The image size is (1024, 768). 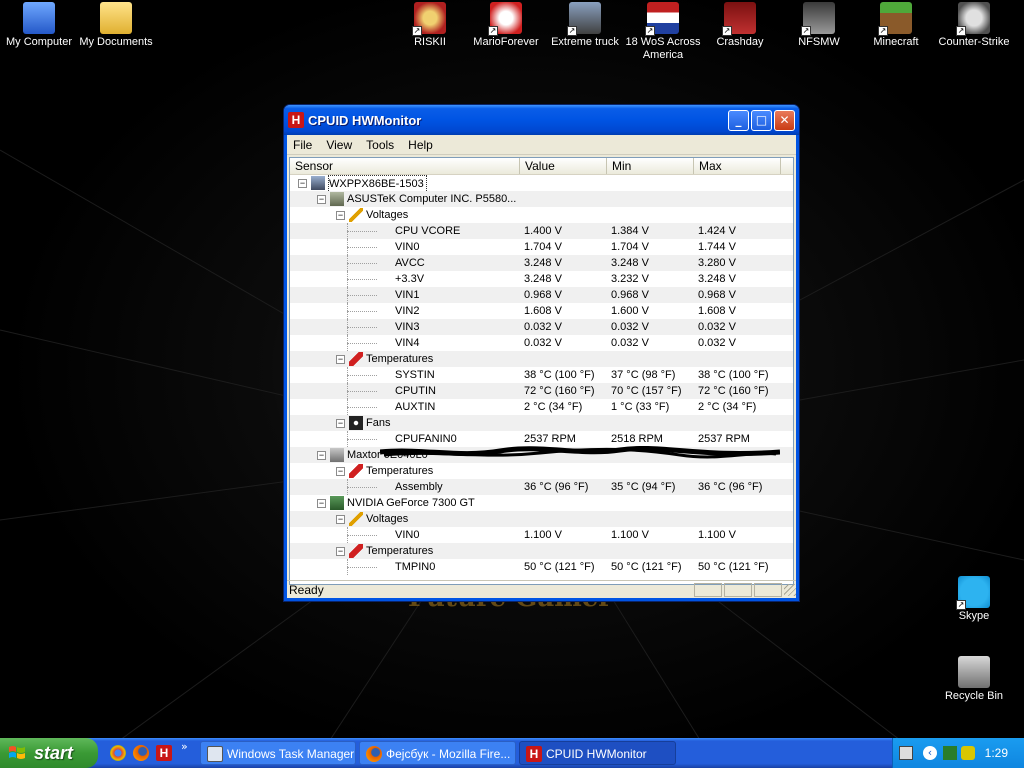 What do you see at coordinates (740, 25) in the screenshot?
I see `desktop-icon-crashday: ↗ Crashday` at bounding box center [740, 25].